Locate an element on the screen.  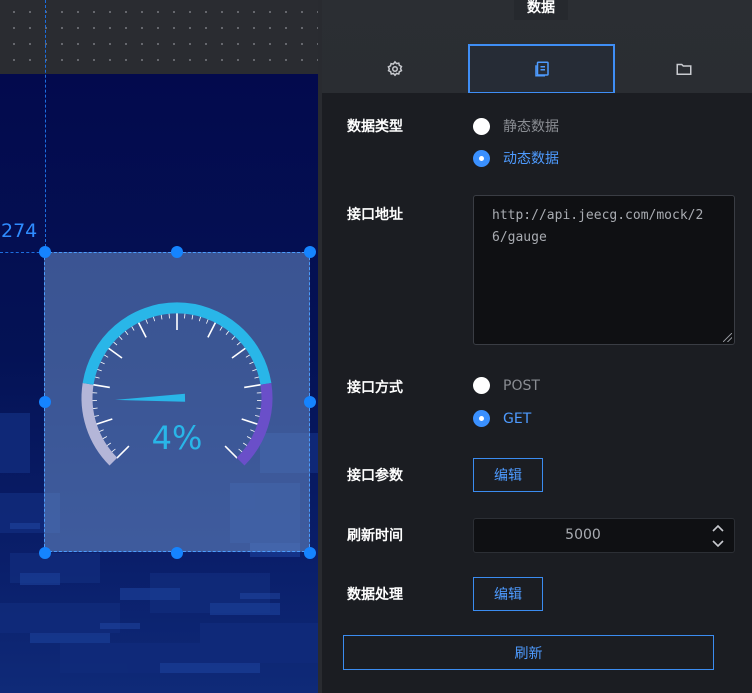
resize-handle-bottom-left is located at coordinates (45, 553).